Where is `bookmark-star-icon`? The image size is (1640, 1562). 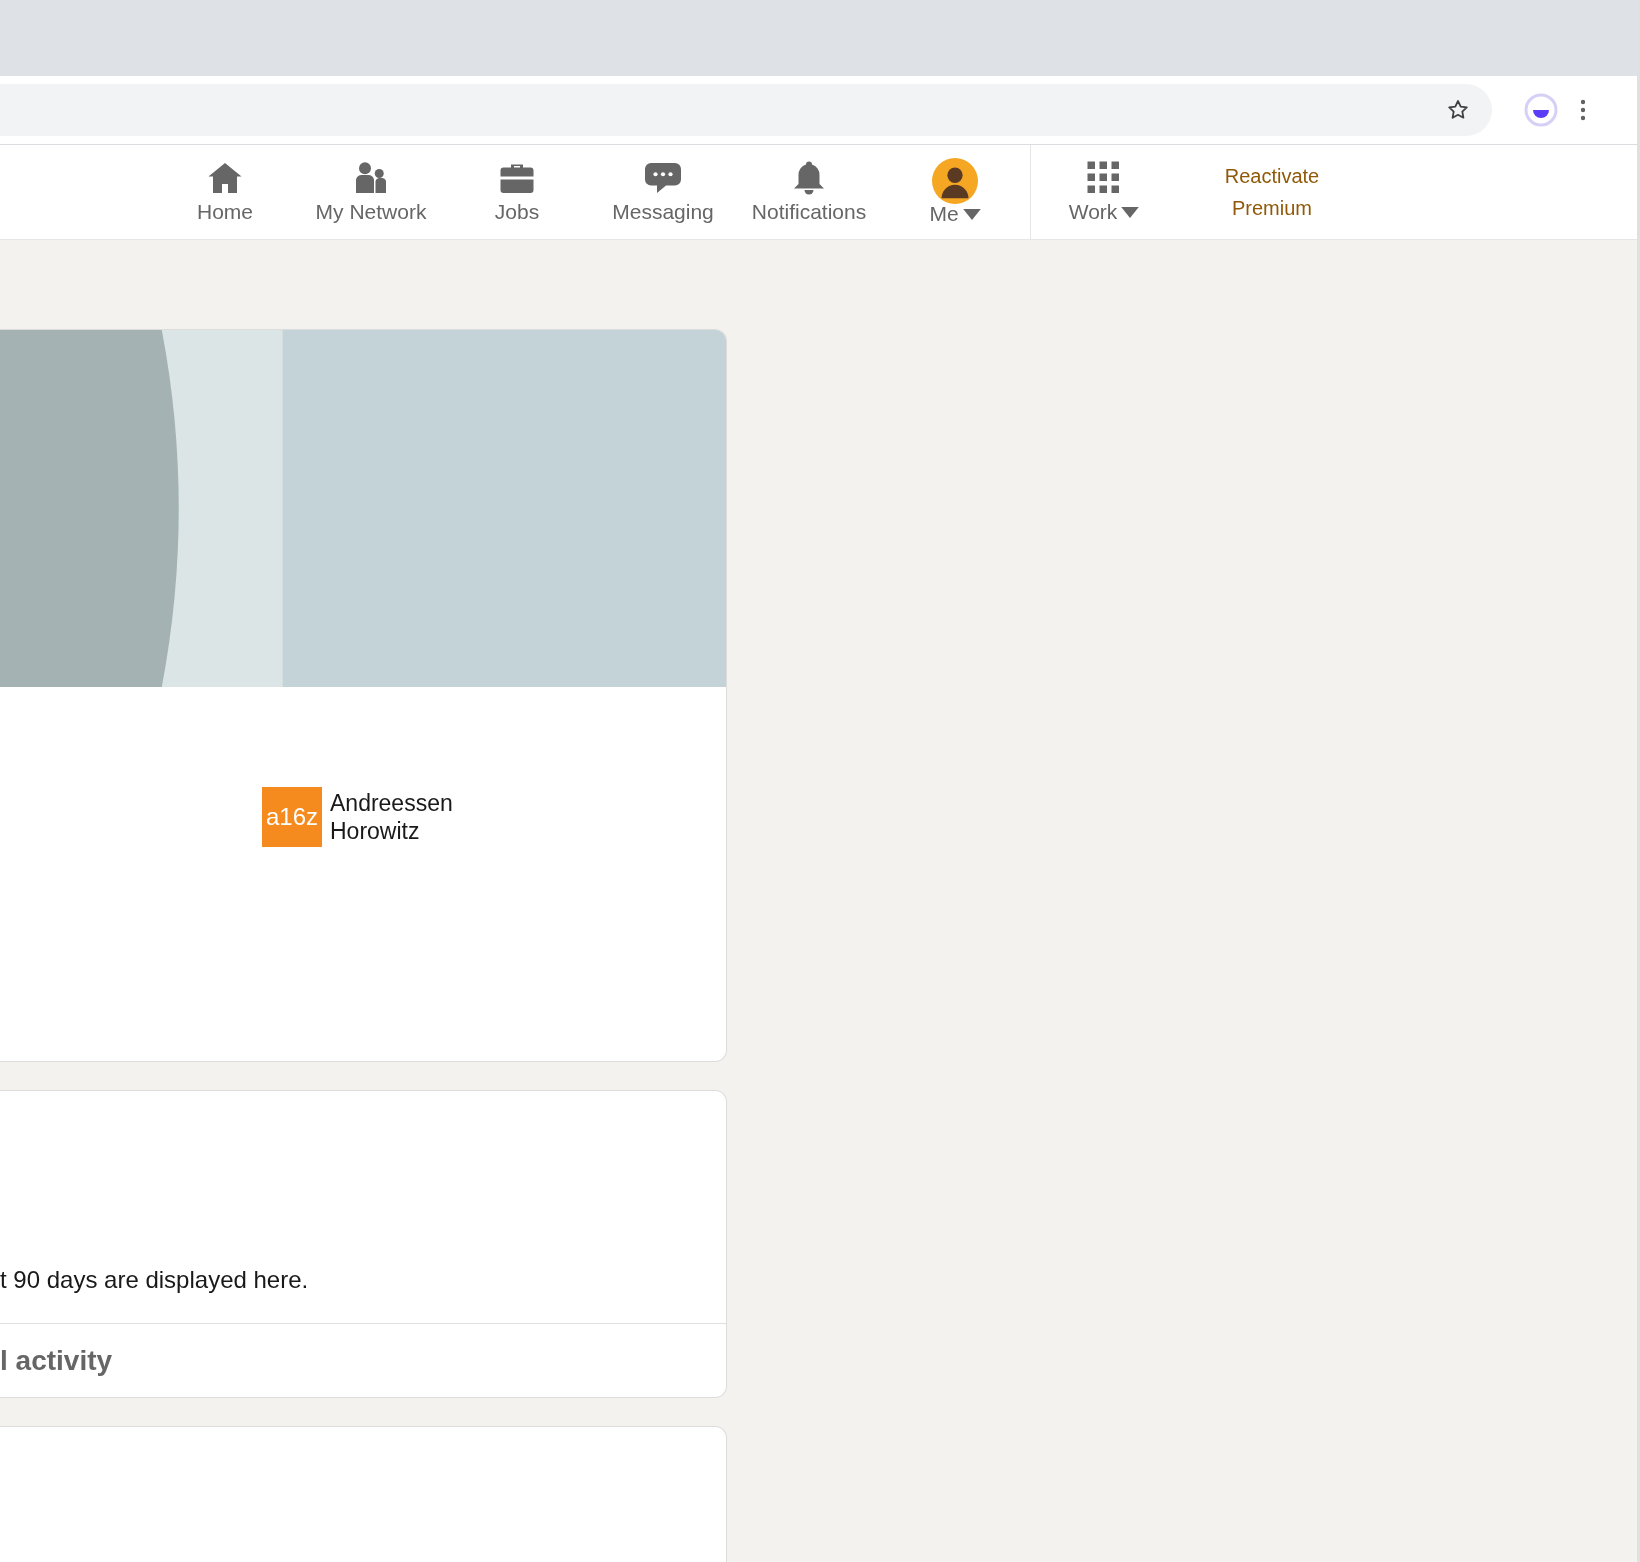
bookmark-star-icon is located at coordinates (1458, 110).